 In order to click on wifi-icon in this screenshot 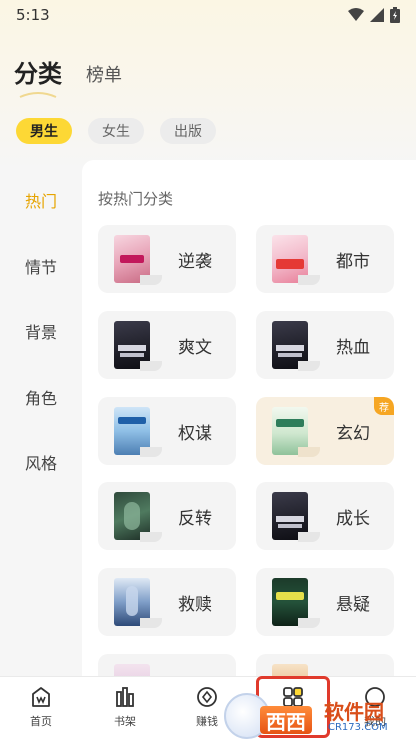, I will do `click(356, 14)`.